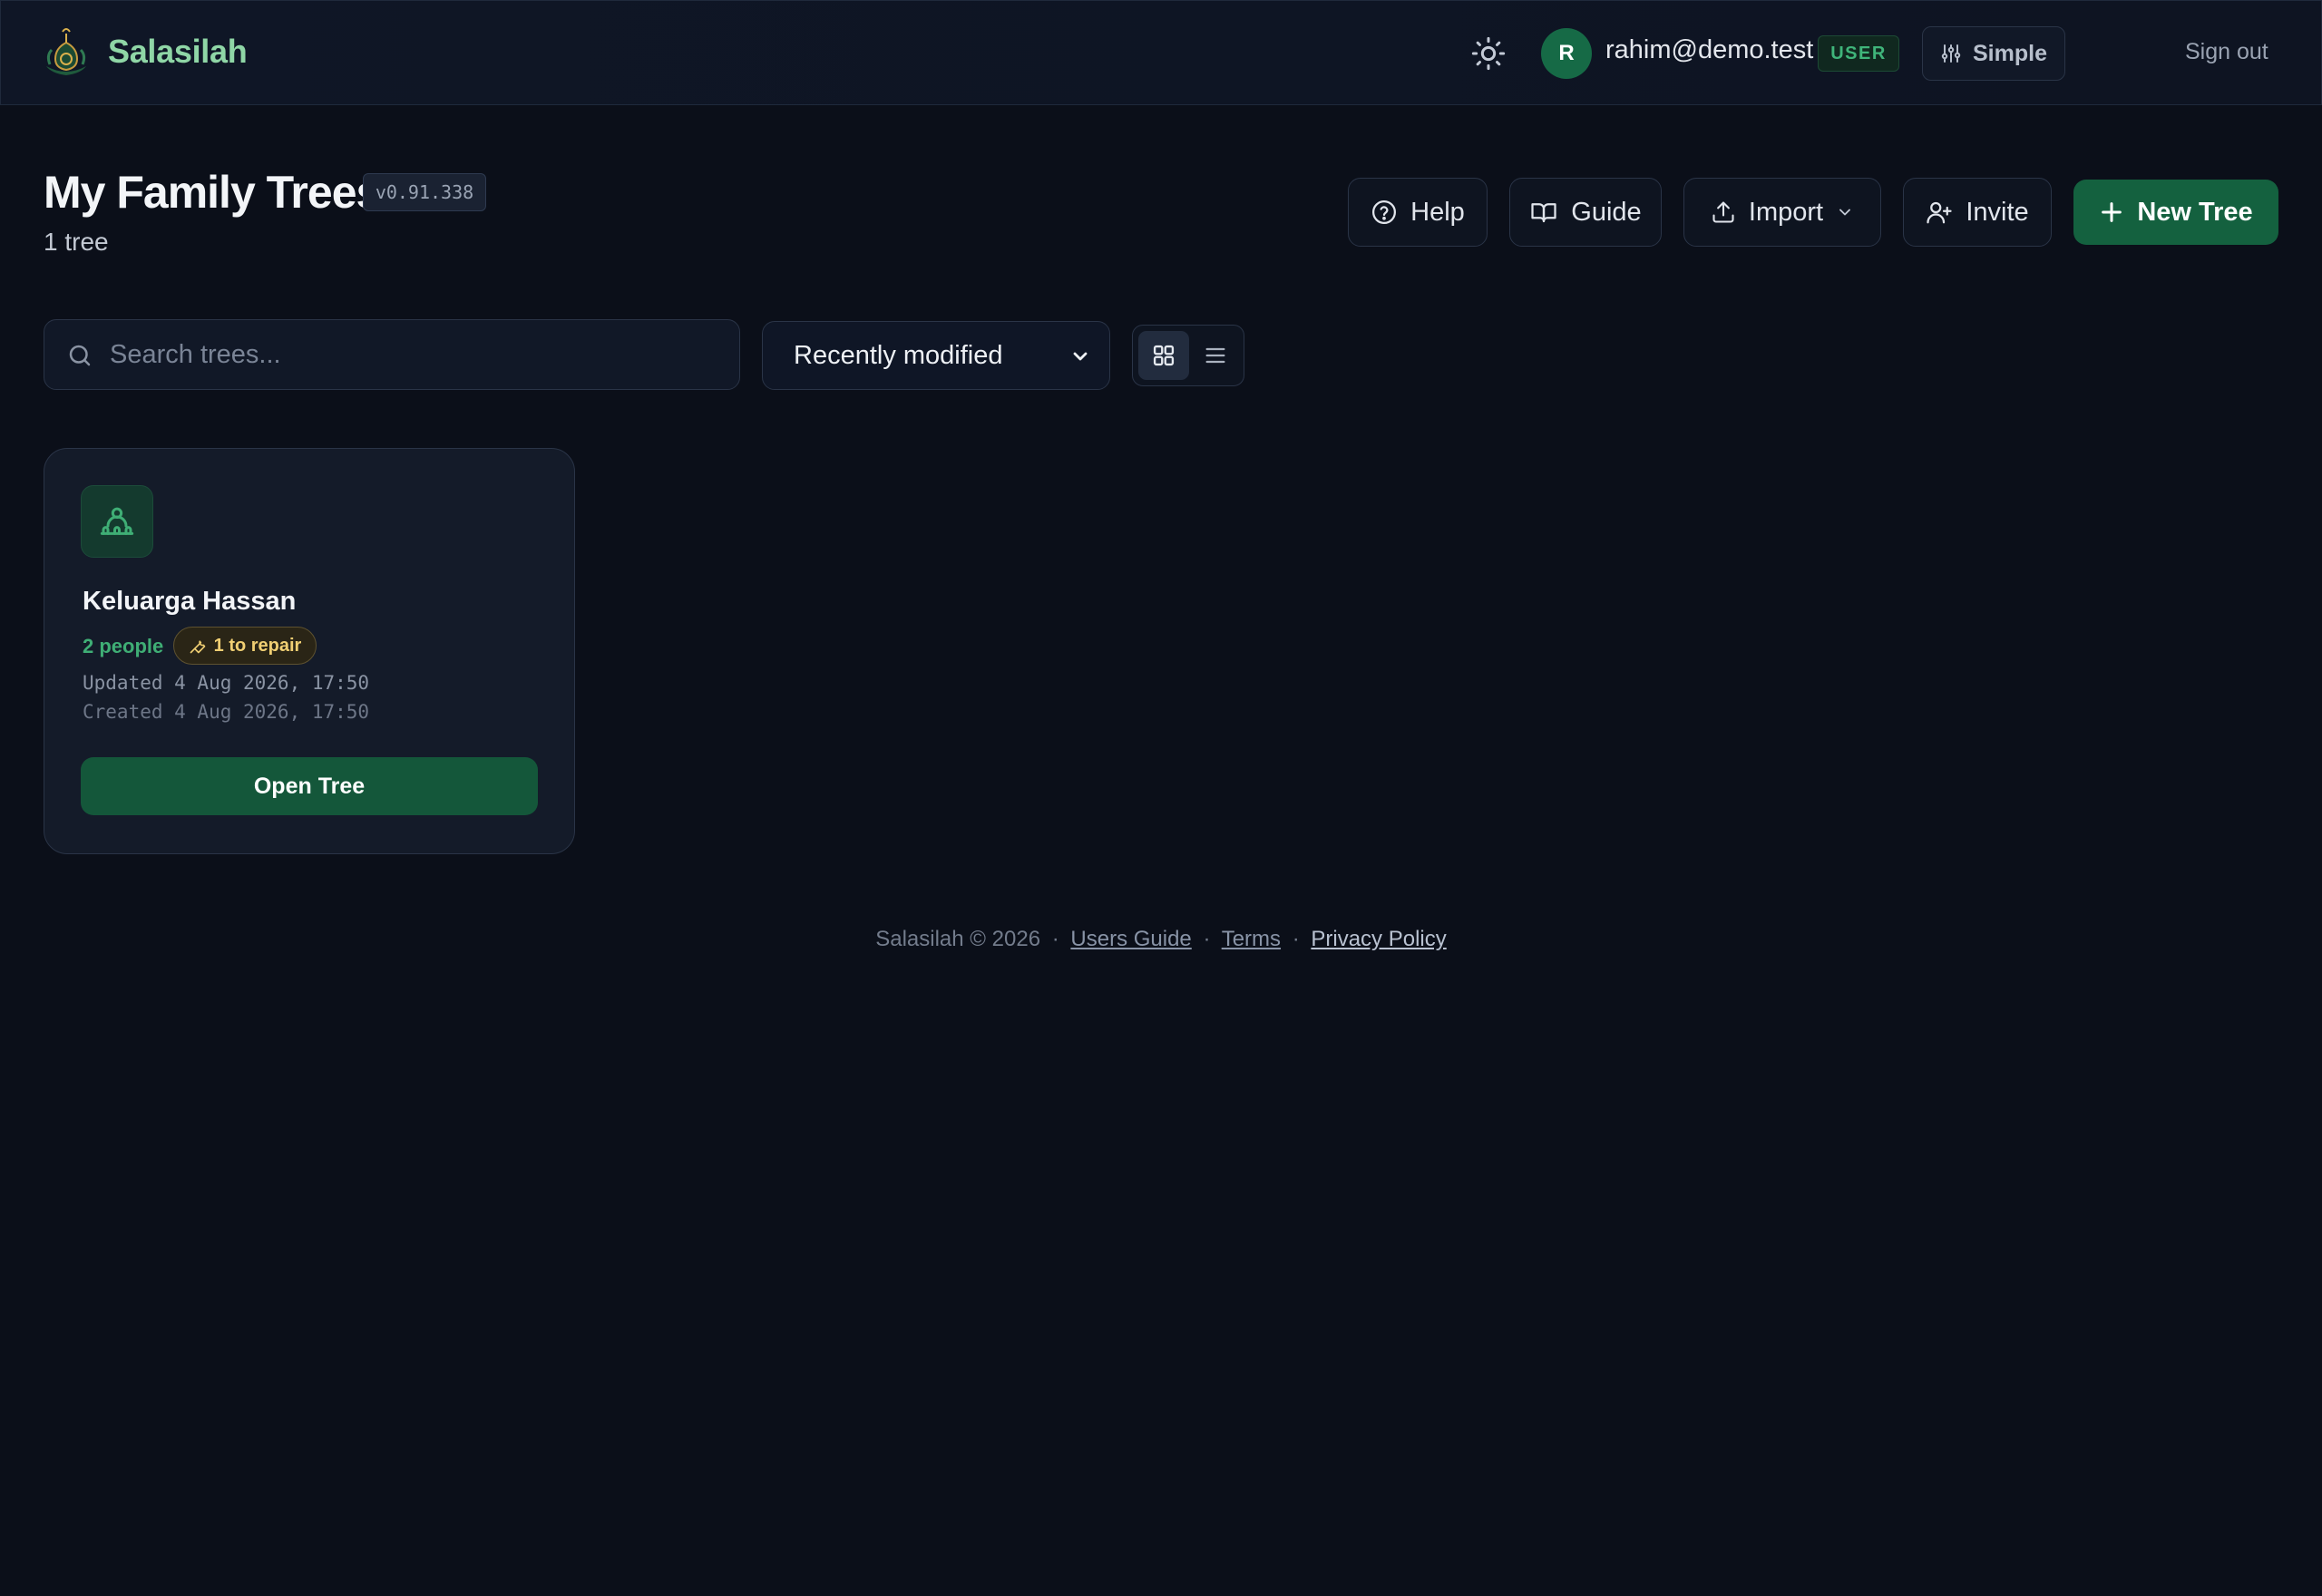  I want to click on repair-badge: 1 to repair, so click(245, 646).